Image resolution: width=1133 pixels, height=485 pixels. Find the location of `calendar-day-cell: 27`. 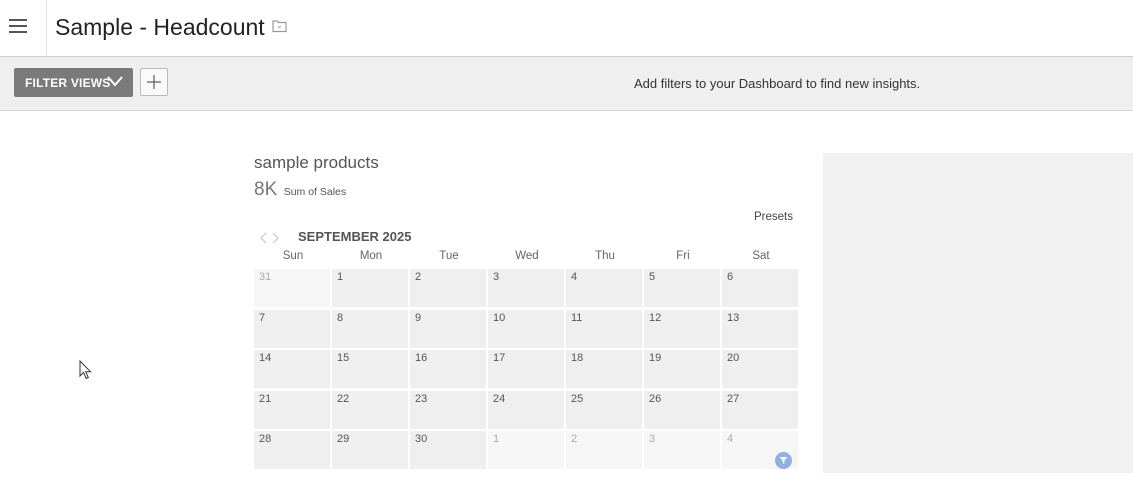

calendar-day-cell: 27 is located at coordinates (760, 409).